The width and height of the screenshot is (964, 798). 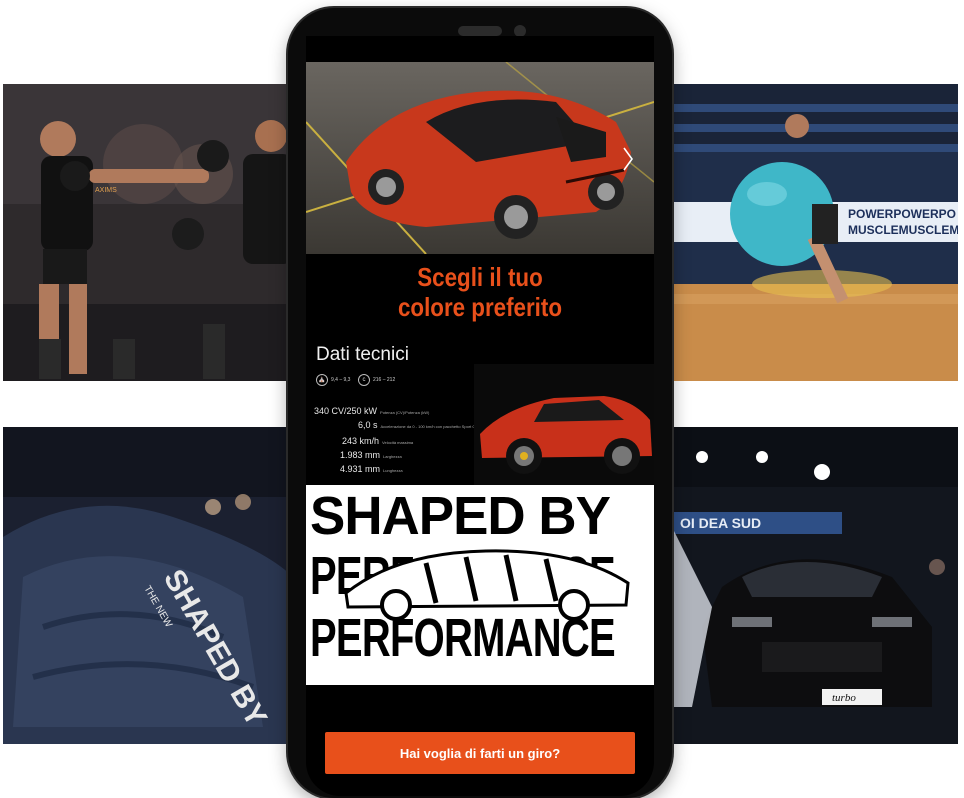 I want to click on car-outline-graphic, so click(x=487, y=585).